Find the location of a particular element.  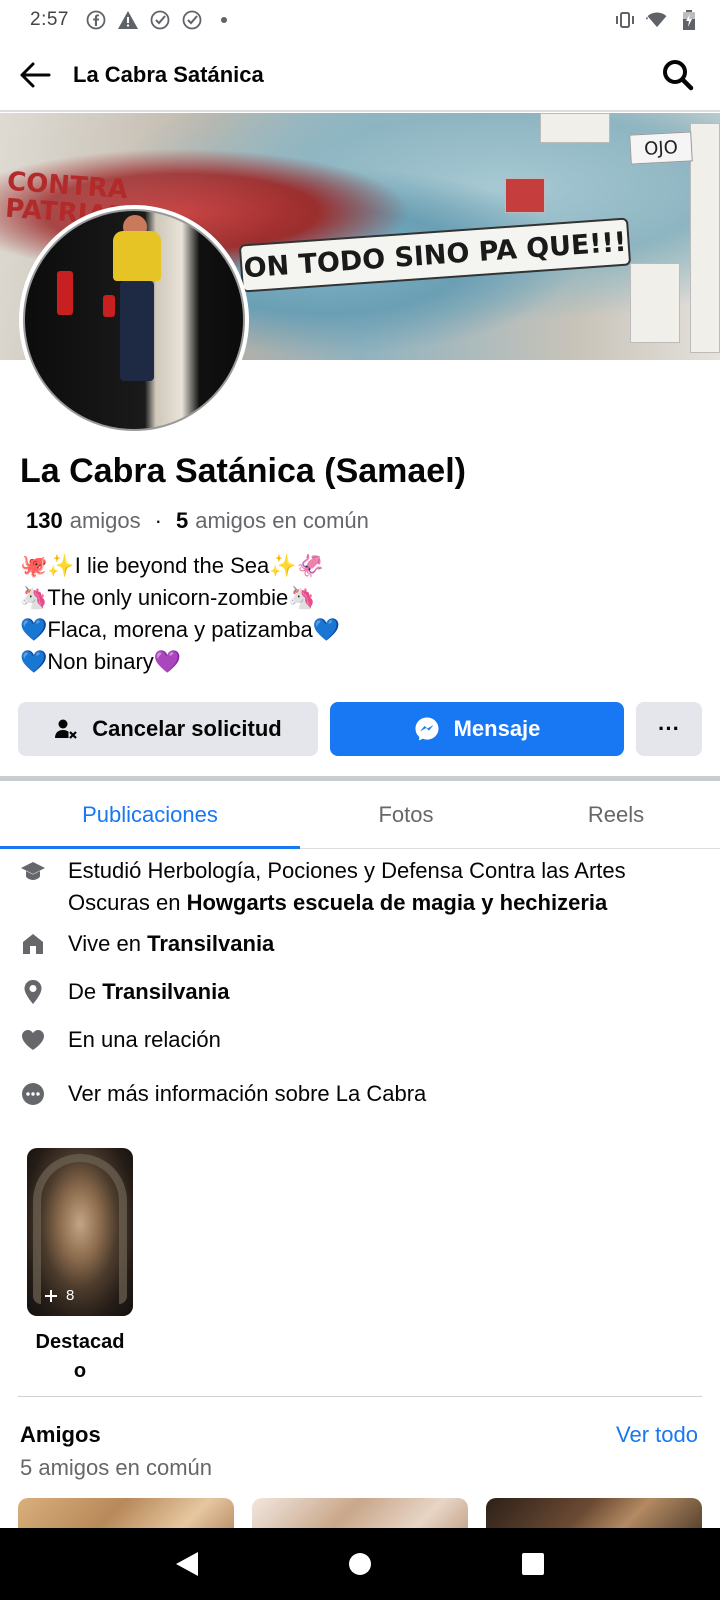

search-button is located at coordinates (678, 75).